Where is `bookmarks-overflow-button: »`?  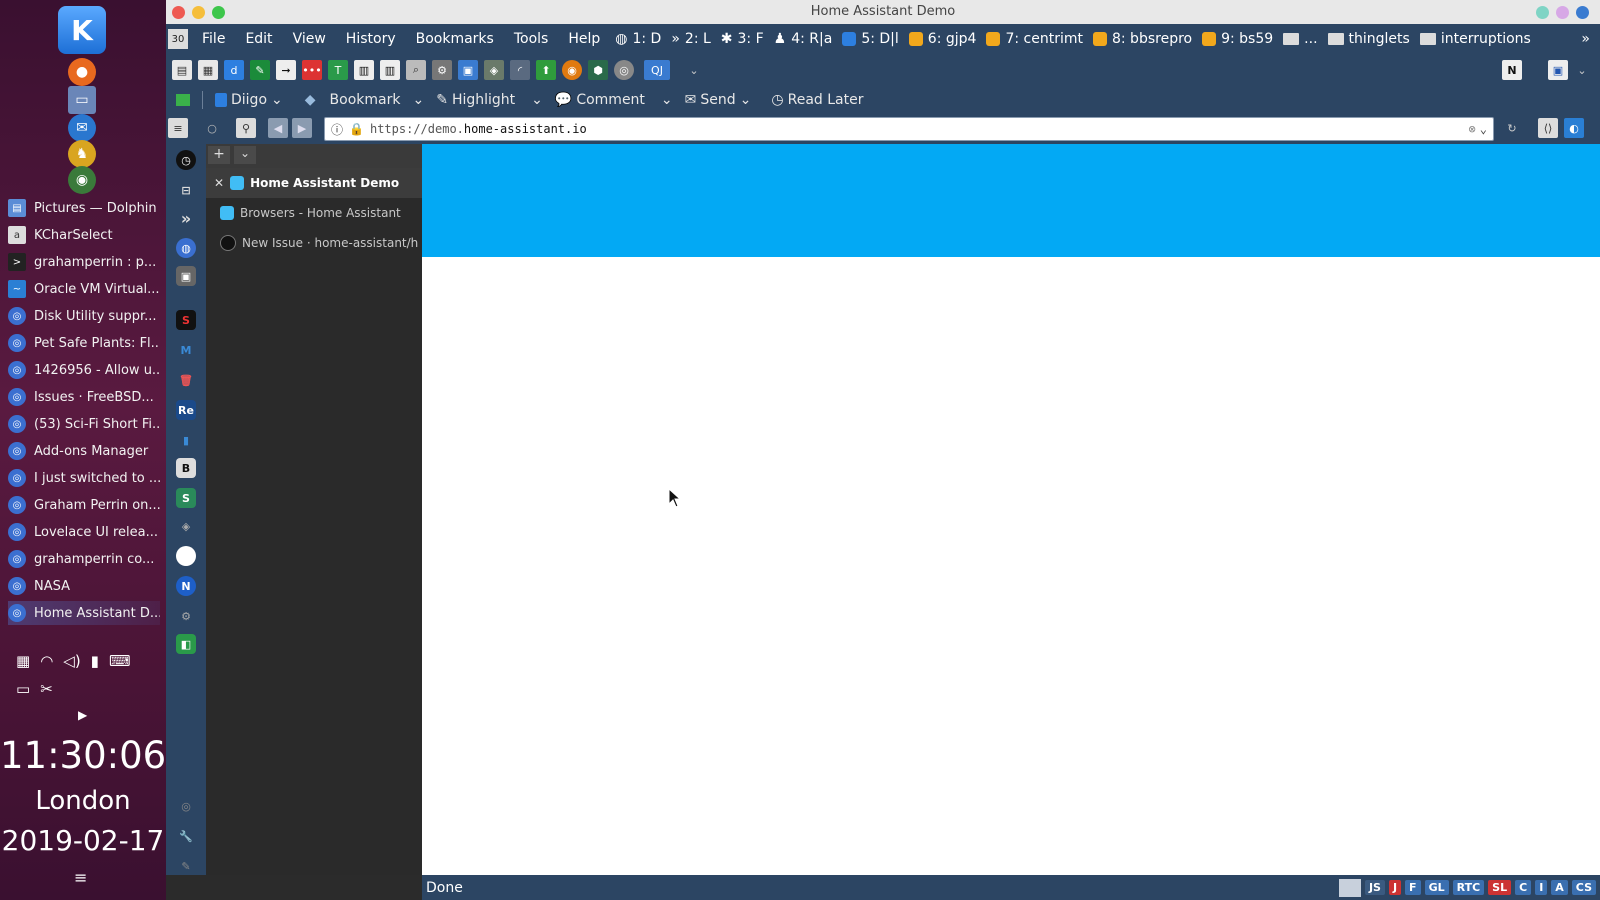
bookmarks-overflow-button: » is located at coordinates (1585, 39).